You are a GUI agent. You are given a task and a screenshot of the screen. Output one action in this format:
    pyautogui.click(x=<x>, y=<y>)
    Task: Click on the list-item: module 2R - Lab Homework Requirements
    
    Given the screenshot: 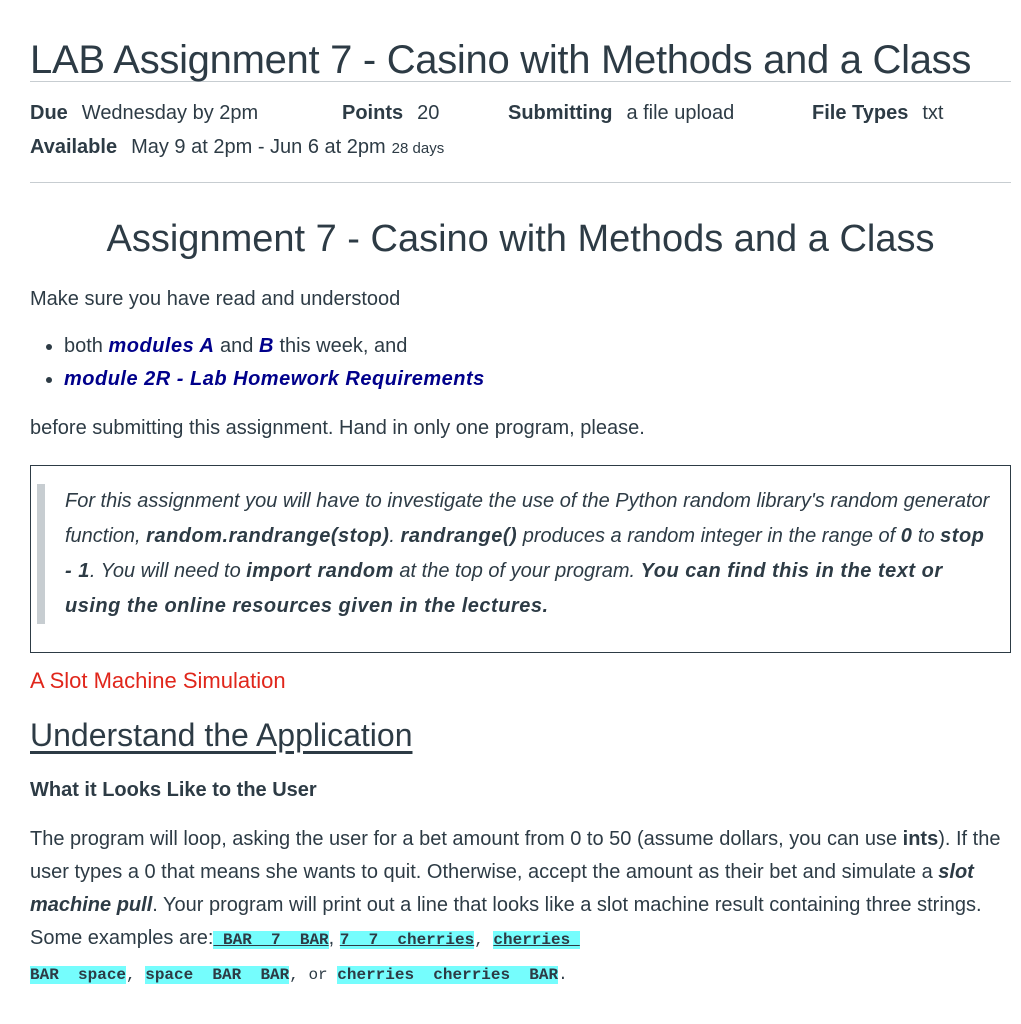 What is the action you would take?
    pyautogui.click(x=537, y=379)
    